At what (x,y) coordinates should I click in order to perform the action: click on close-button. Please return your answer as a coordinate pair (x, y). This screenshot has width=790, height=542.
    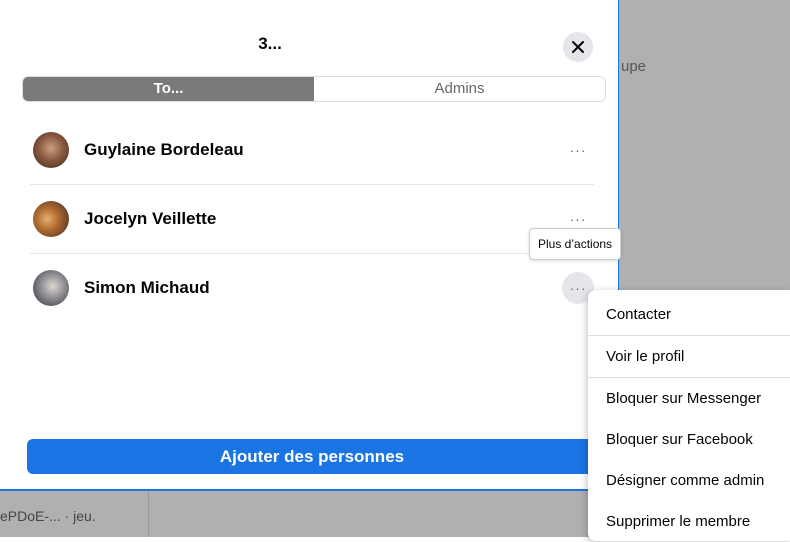
    Looking at the image, I should click on (578, 47).